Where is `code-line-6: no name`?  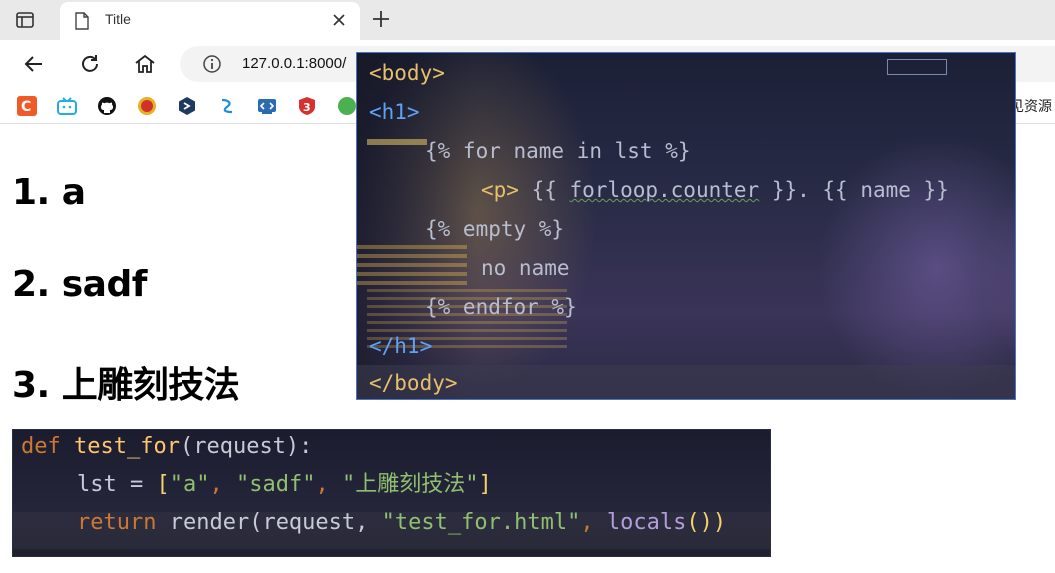
code-line-6: no name is located at coordinates (525, 268).